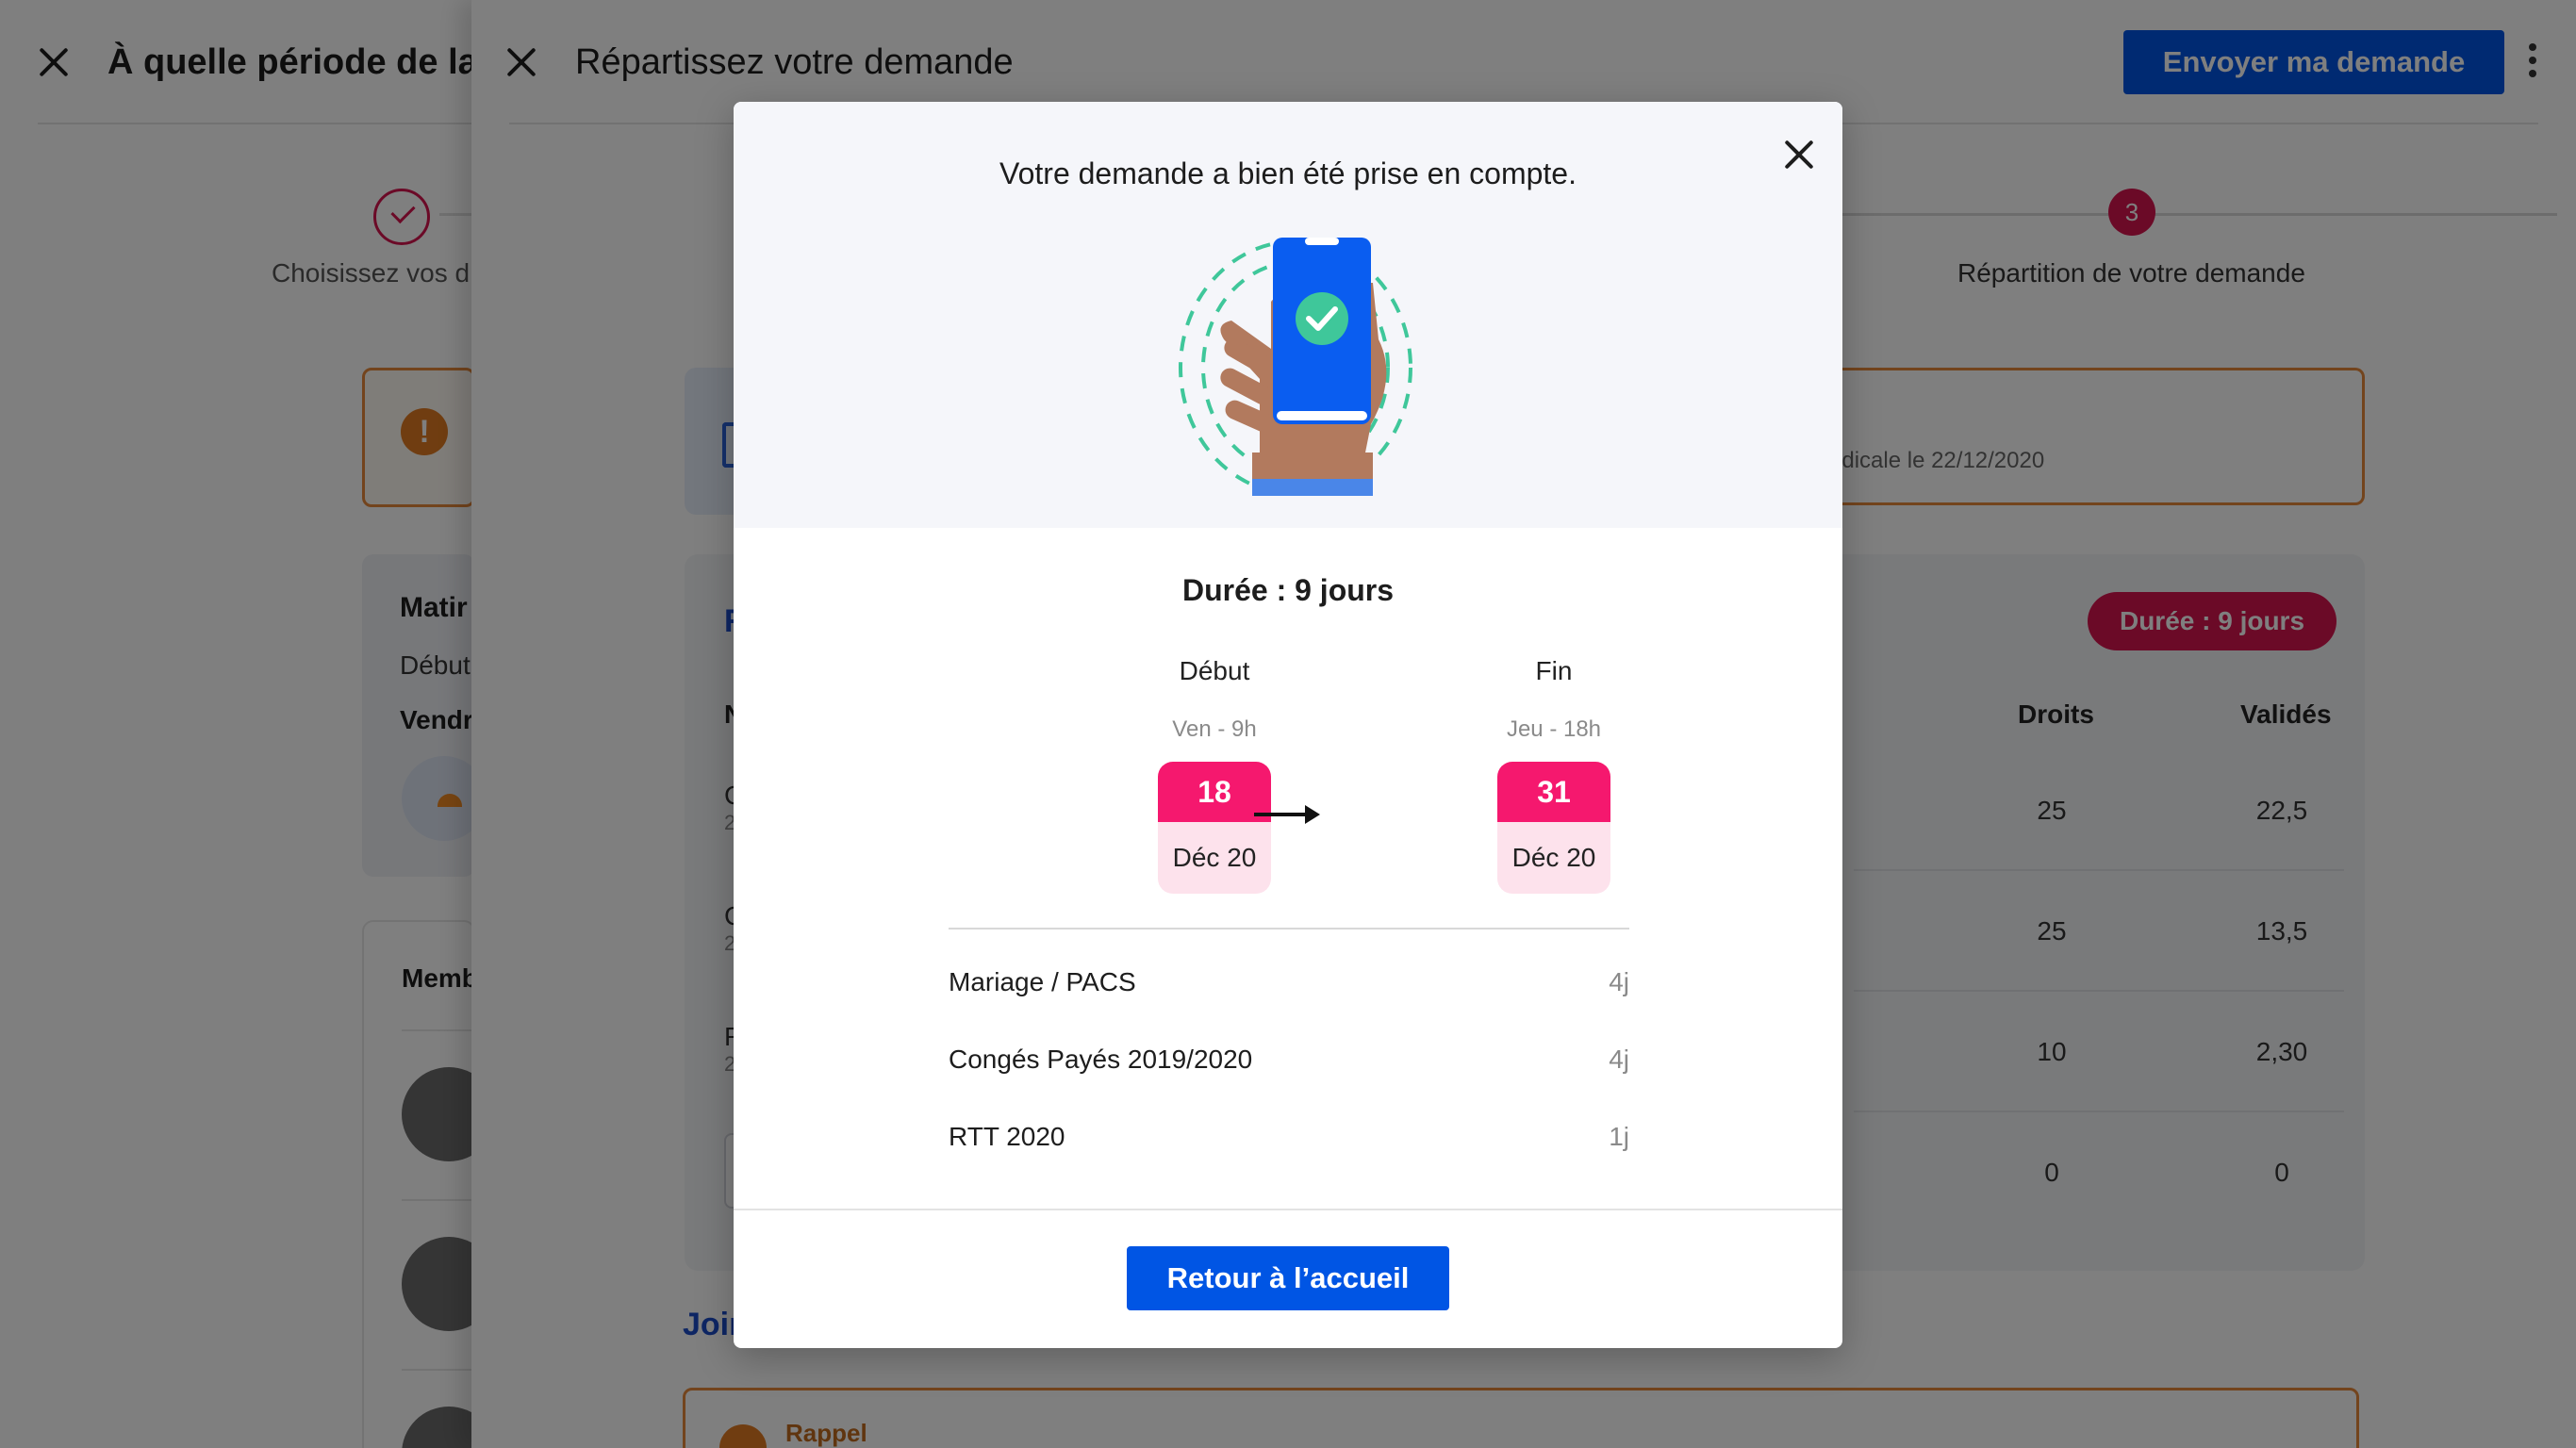  What do you see at coordinates (1289, 1137) in the screenshot?
I see `list-item: RTT 2020 1j` at bounding box center [1289, 1137].